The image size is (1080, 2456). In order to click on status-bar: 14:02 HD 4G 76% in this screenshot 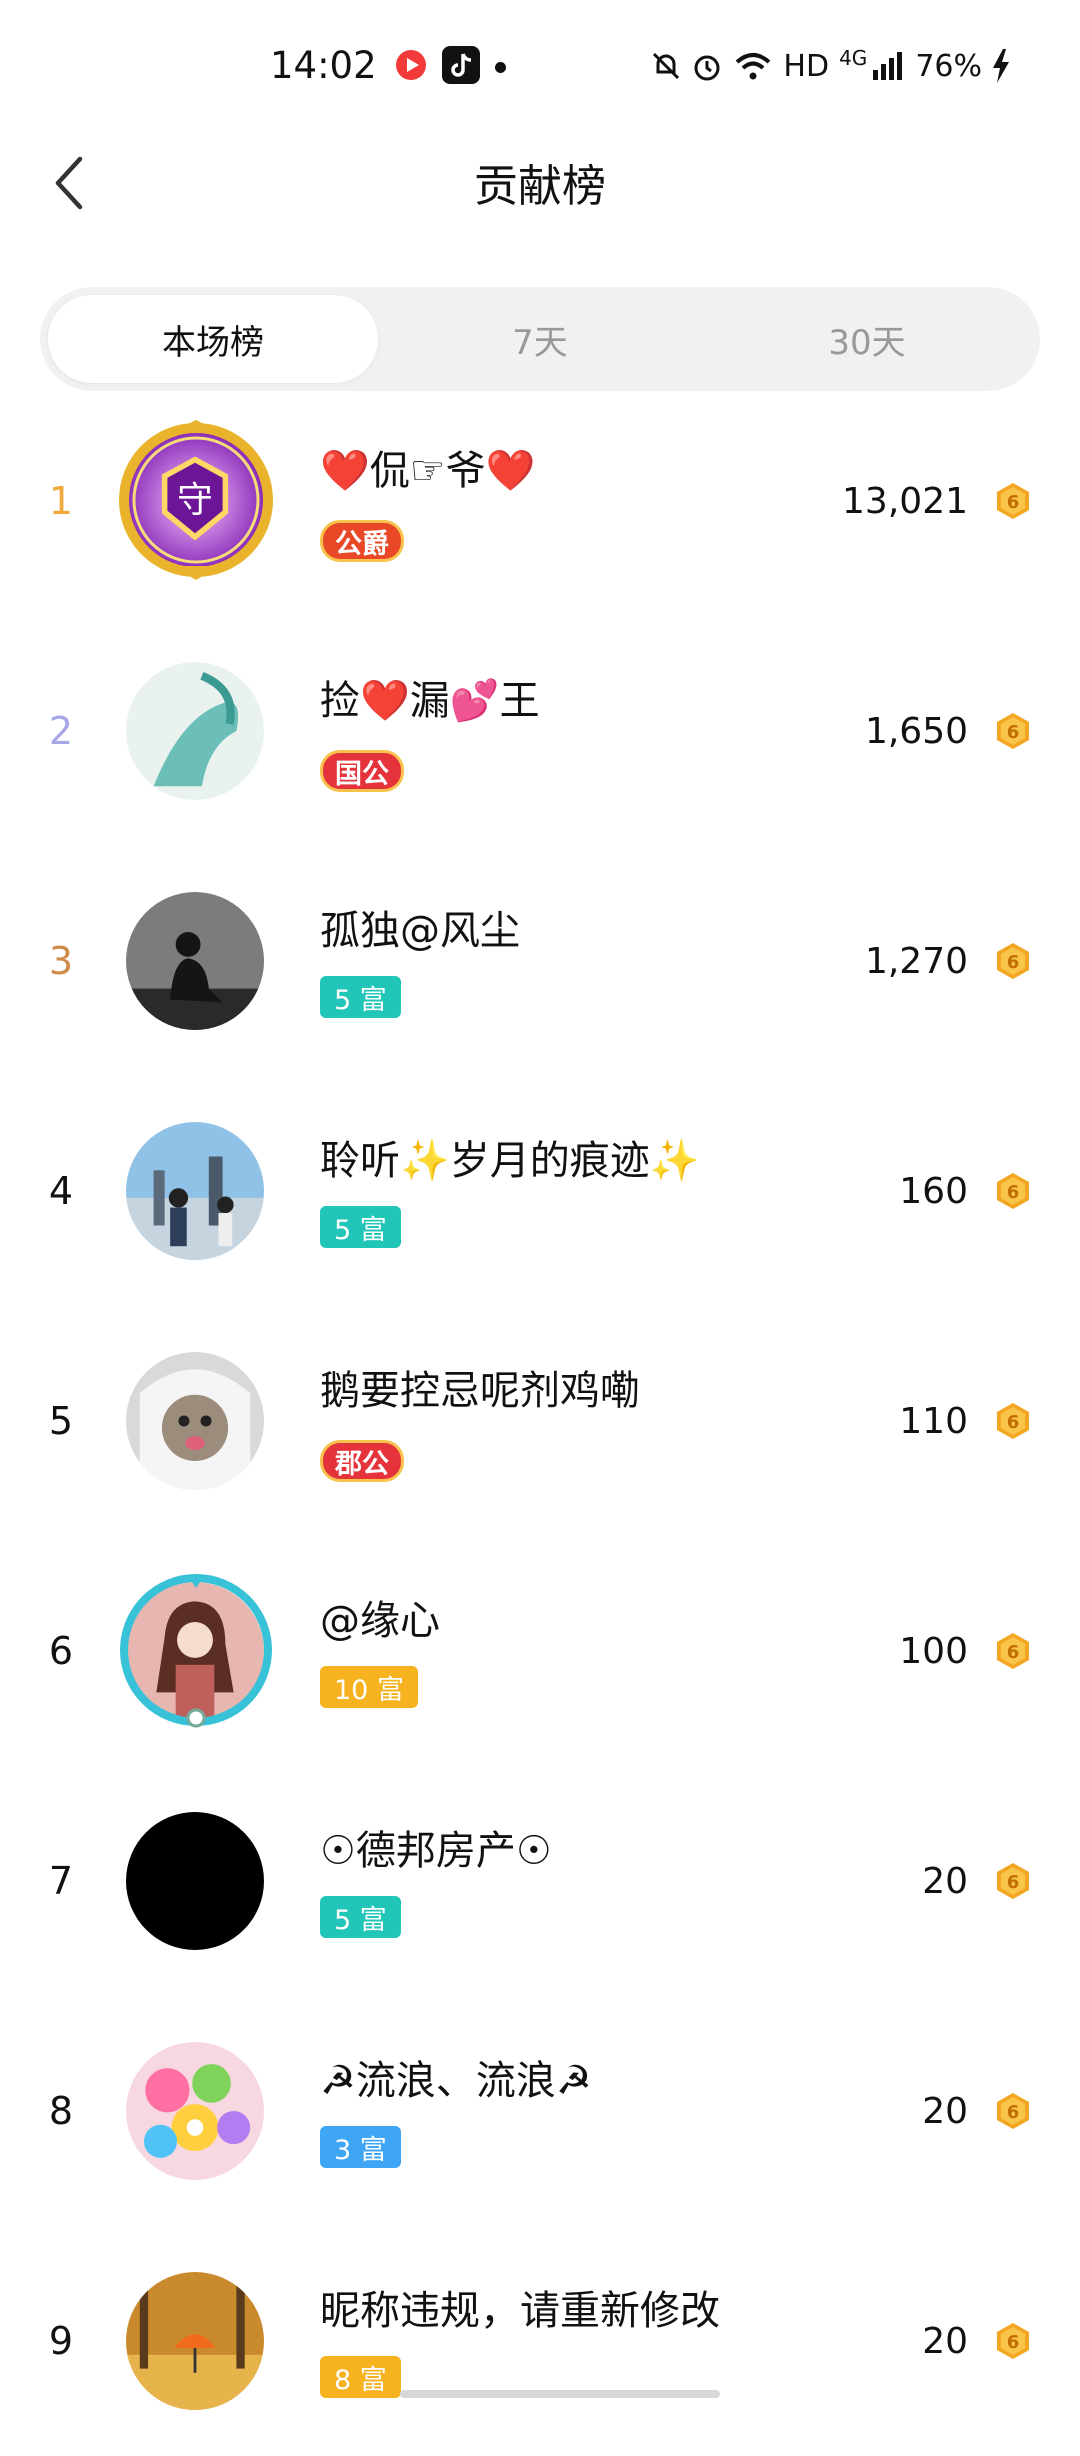, I will do `click(540, 65)`.